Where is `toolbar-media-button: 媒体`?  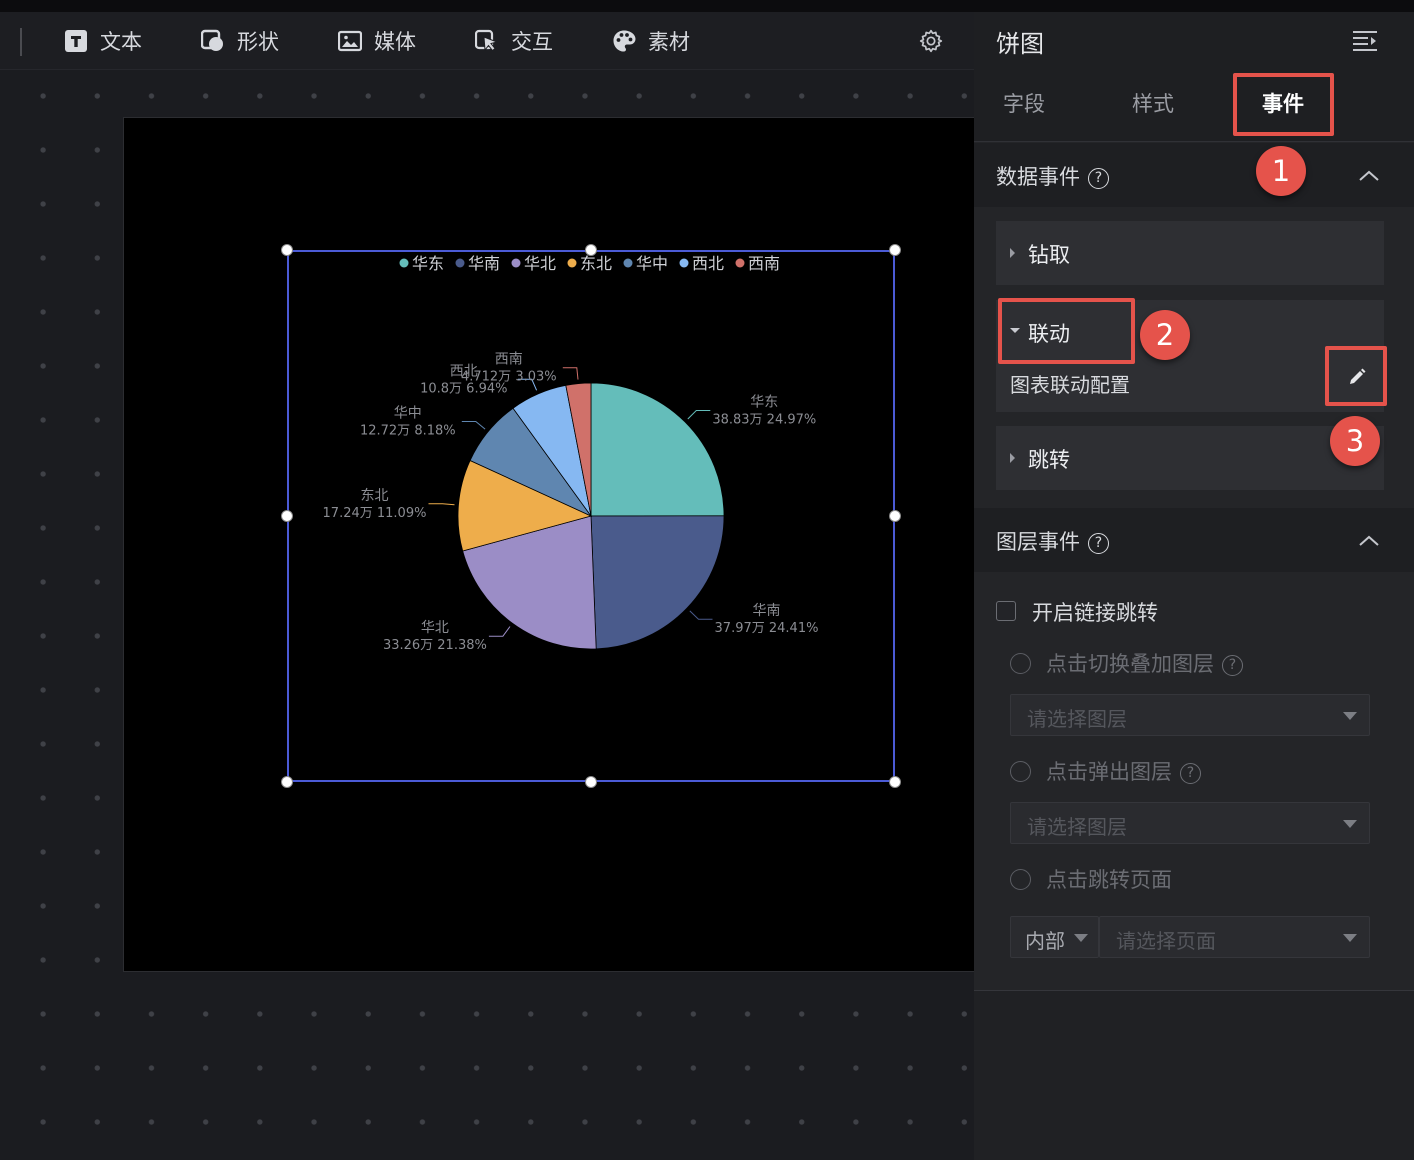 toolbar-media-button: 媒体 is located at coordinates (377, 41).